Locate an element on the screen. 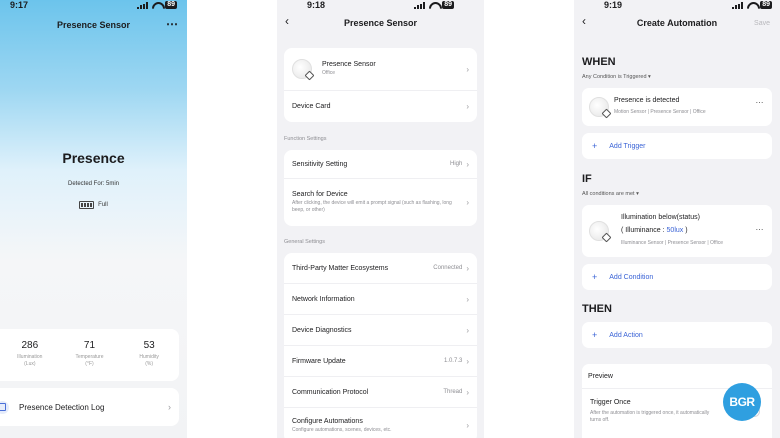 Image resolution: width=780 pixels, height=438 pixels. device-room: Office is located at coordinates (328, 73).